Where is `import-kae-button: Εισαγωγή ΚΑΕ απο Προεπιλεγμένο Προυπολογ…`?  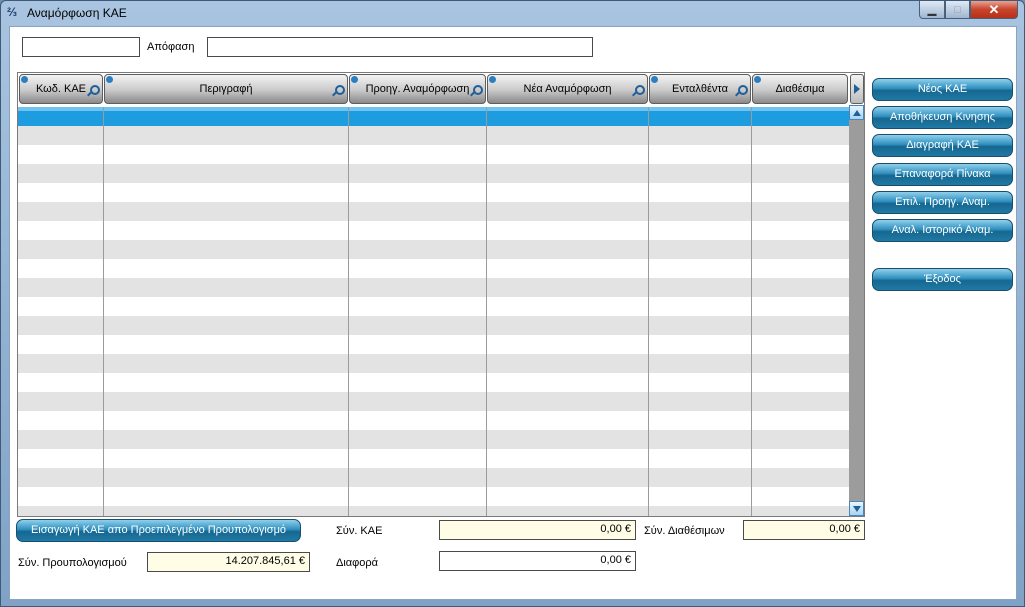
import-kae-button: Εισαγωγή ΚΑΕ απο Προεπιλεγμένο Προυπολογ… is located at coordinates (158, 530).